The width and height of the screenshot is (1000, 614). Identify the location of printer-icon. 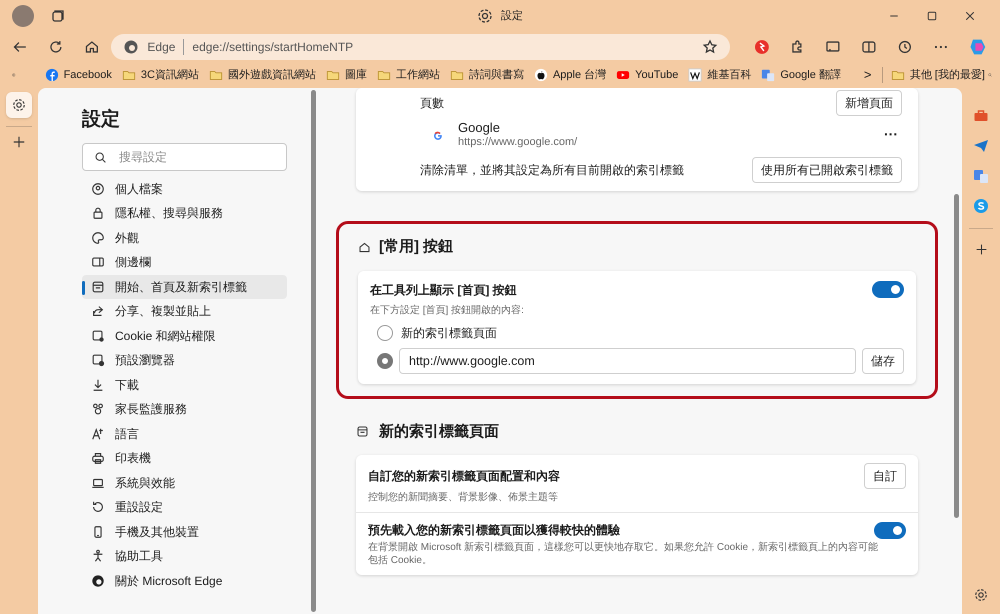
(98, 458).